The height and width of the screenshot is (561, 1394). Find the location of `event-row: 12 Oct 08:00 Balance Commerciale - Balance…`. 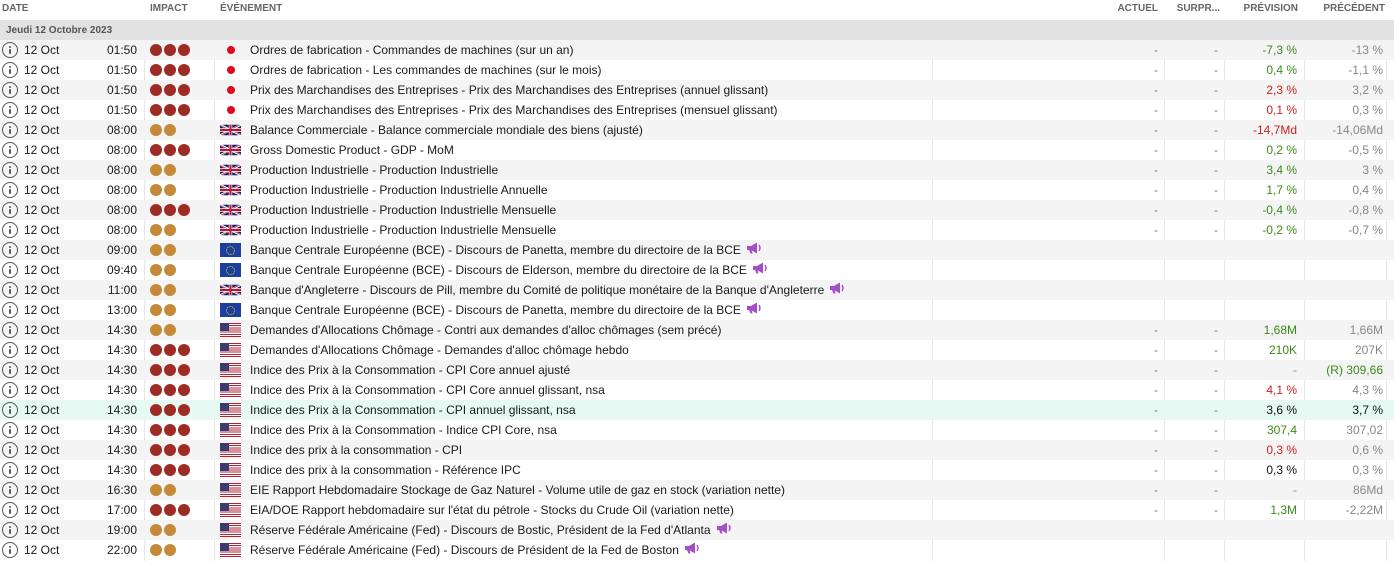

event-row: 12 Oct 08:00 Balance Commerciale - Balance… is located at coordinates (697, 130).